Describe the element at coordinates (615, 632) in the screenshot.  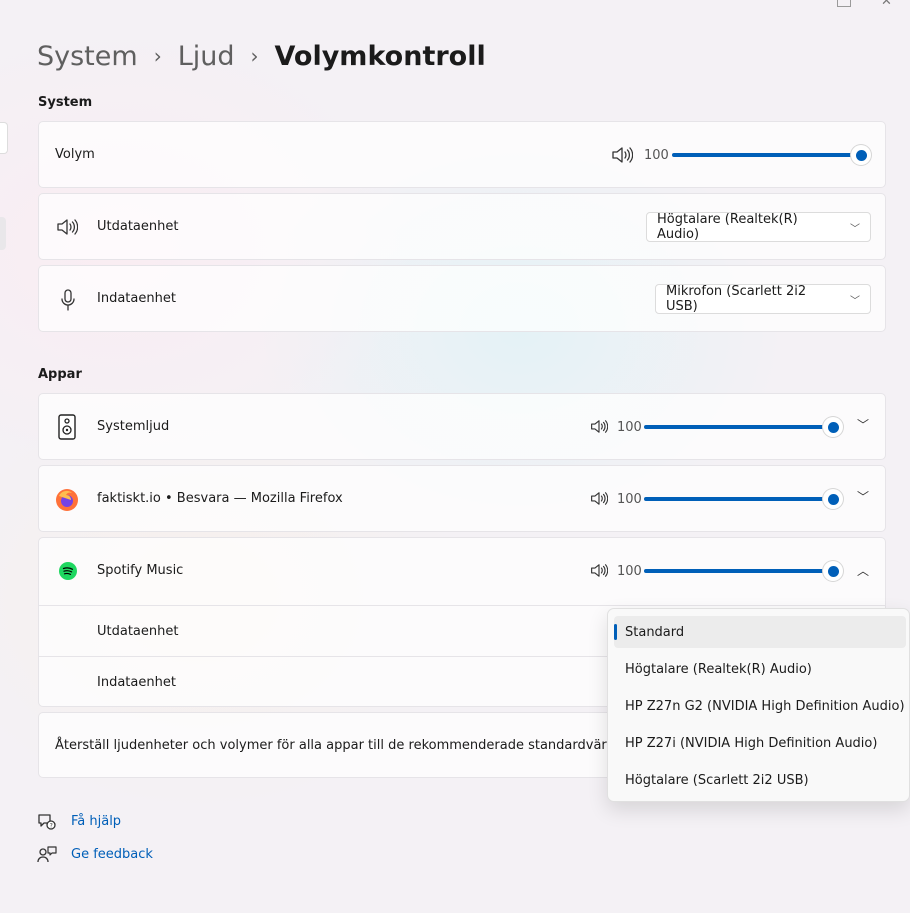
I see `selection-indicator` at that location.